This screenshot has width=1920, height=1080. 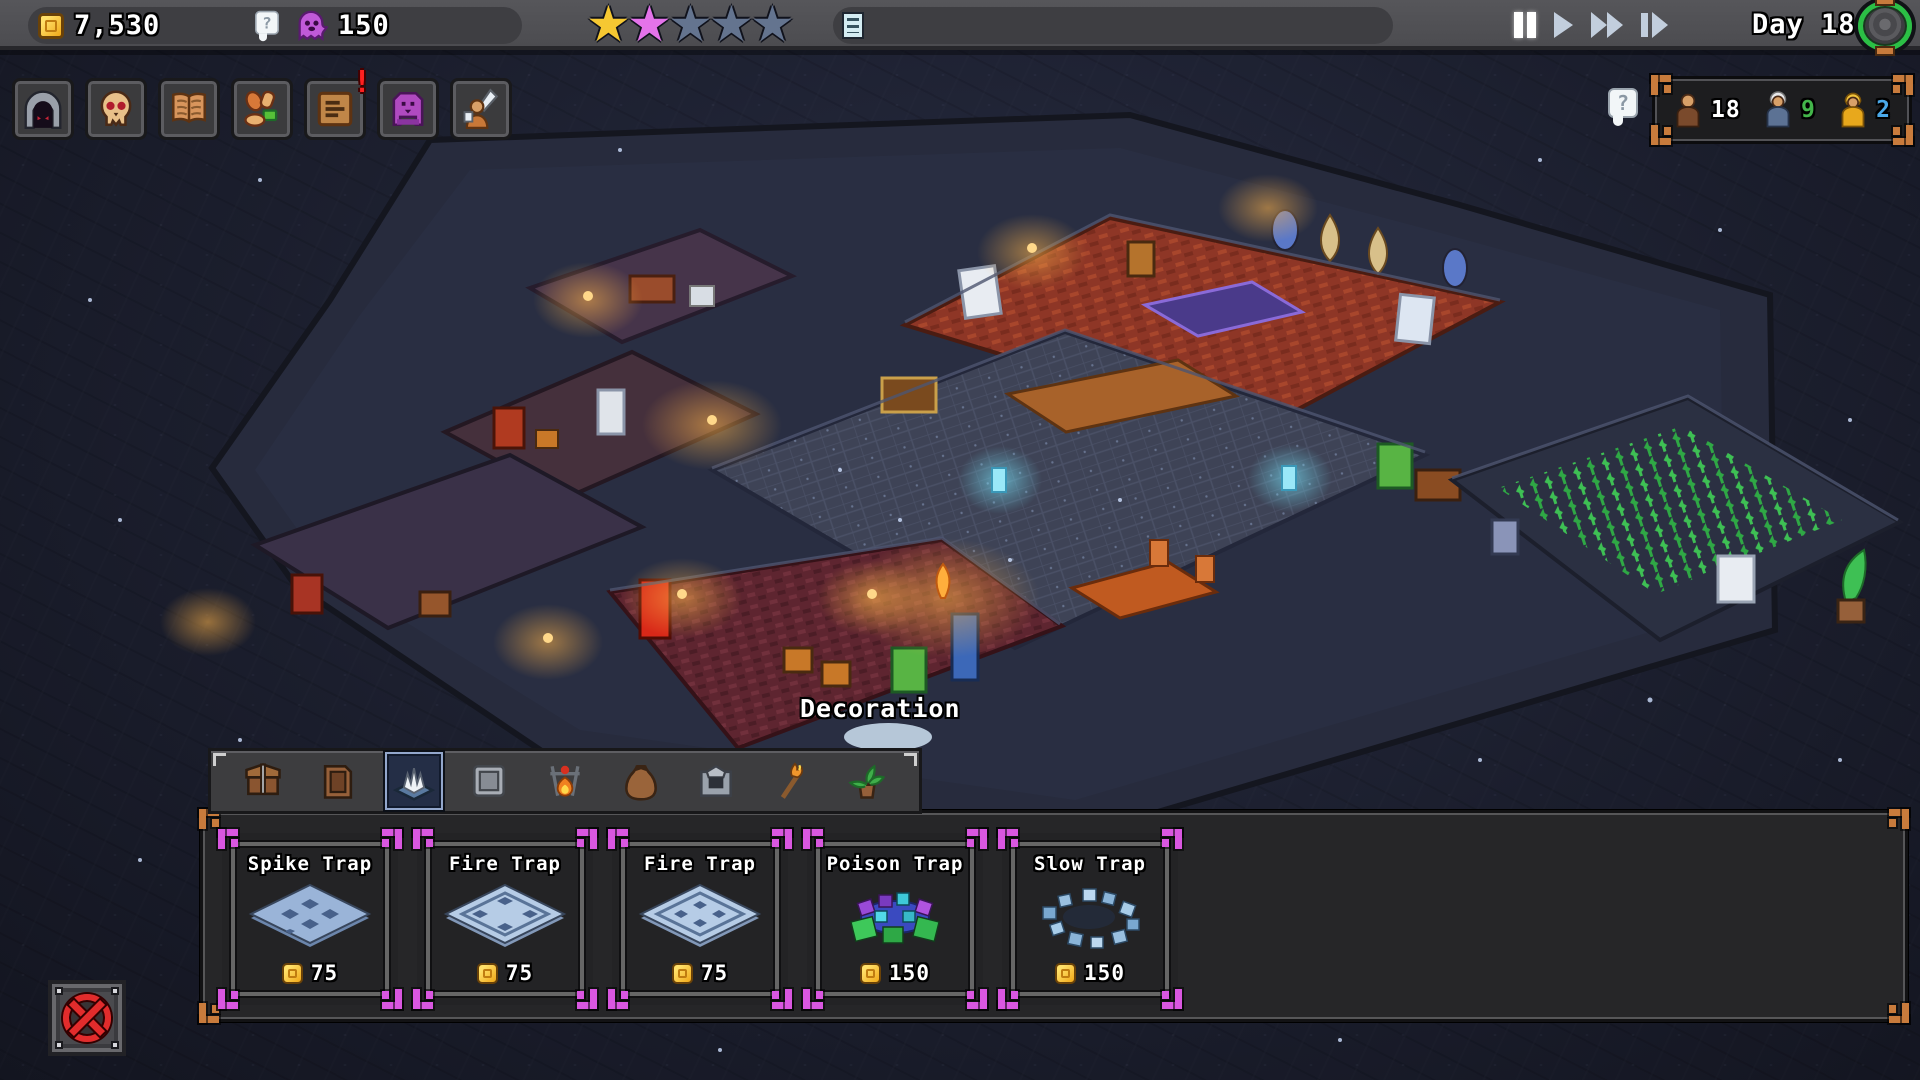 I want to click on top-hud-bar: 7,530 ? 150 ★ ★ ★ ★ ★ Day 18, so click(x=960, y=26).